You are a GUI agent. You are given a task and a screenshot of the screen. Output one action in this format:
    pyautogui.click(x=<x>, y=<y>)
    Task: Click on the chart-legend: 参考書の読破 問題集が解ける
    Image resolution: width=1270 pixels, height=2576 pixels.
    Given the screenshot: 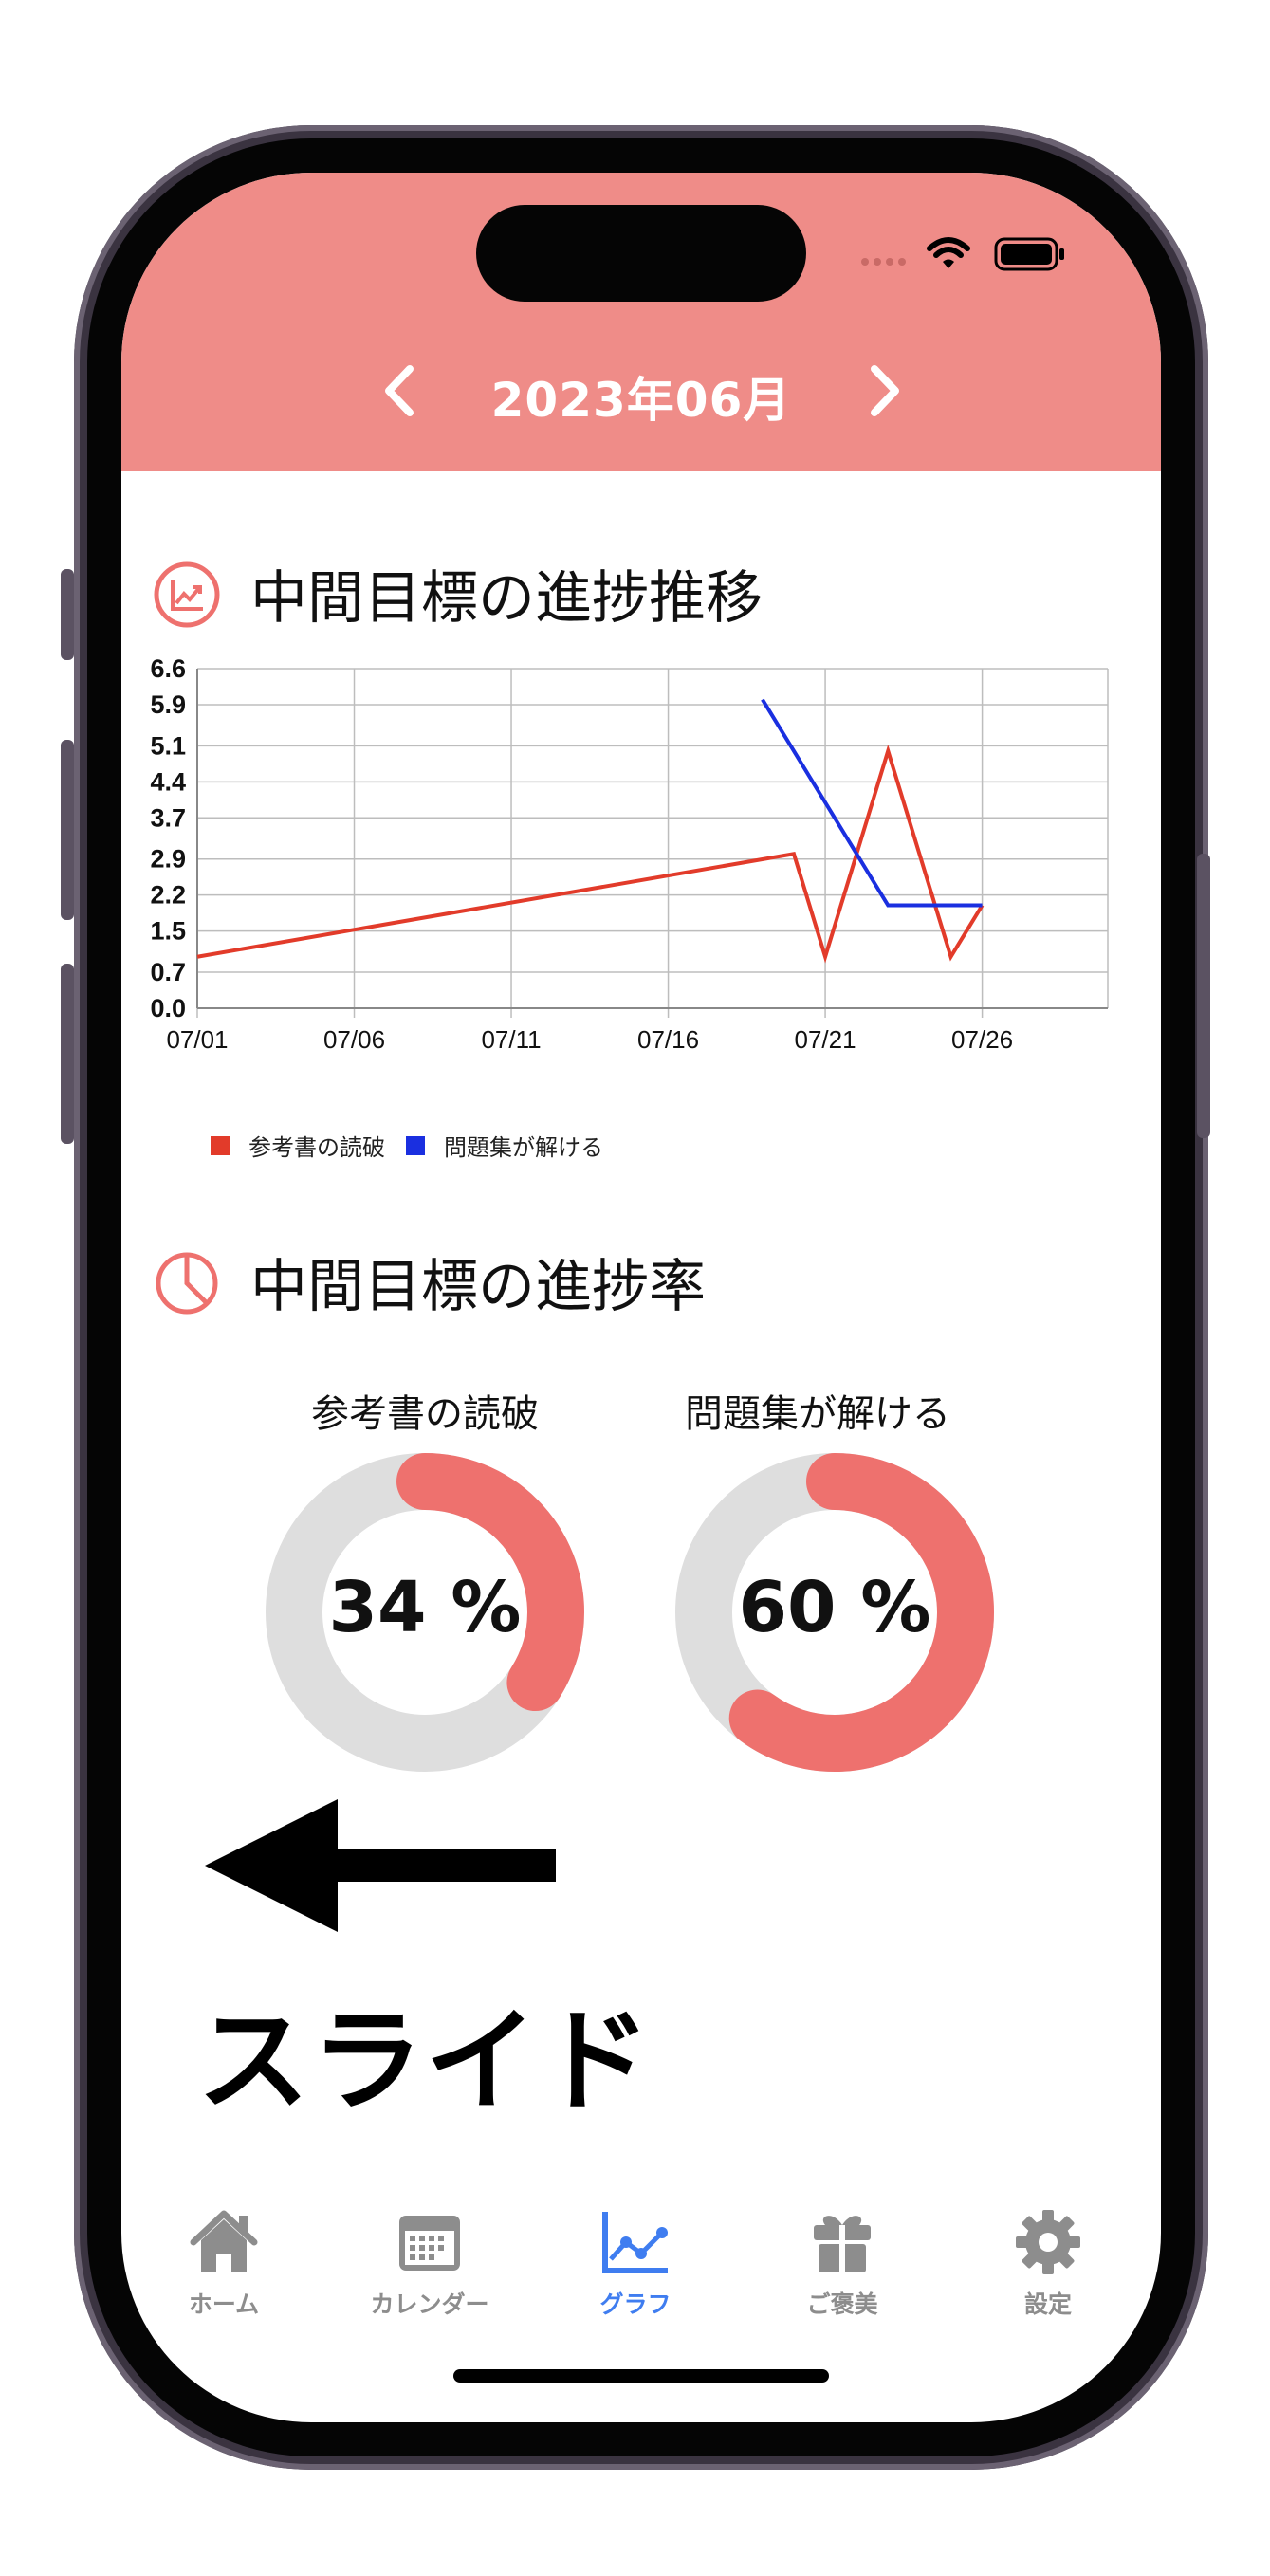 What is the action you would take?
    pyautogui.click(x=417, y=1145)
    